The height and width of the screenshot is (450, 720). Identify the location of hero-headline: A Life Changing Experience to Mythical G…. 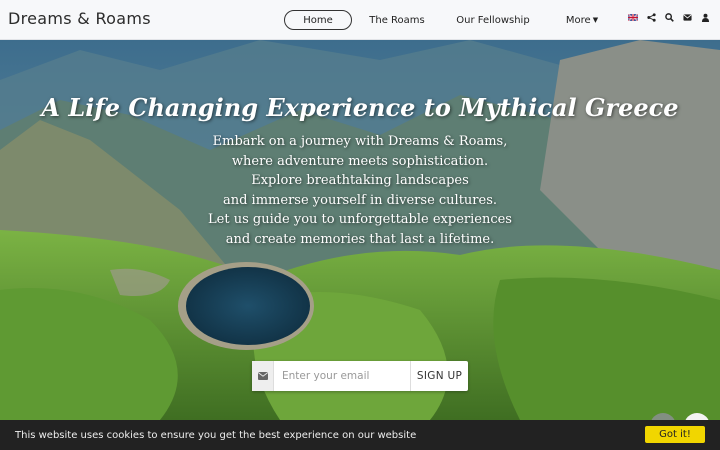
(360, 107).